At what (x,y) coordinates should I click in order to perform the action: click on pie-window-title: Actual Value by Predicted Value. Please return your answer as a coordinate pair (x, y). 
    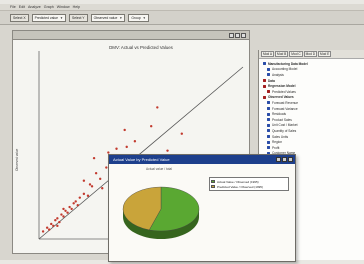
    Looking at the image, I should click on (141, 159).